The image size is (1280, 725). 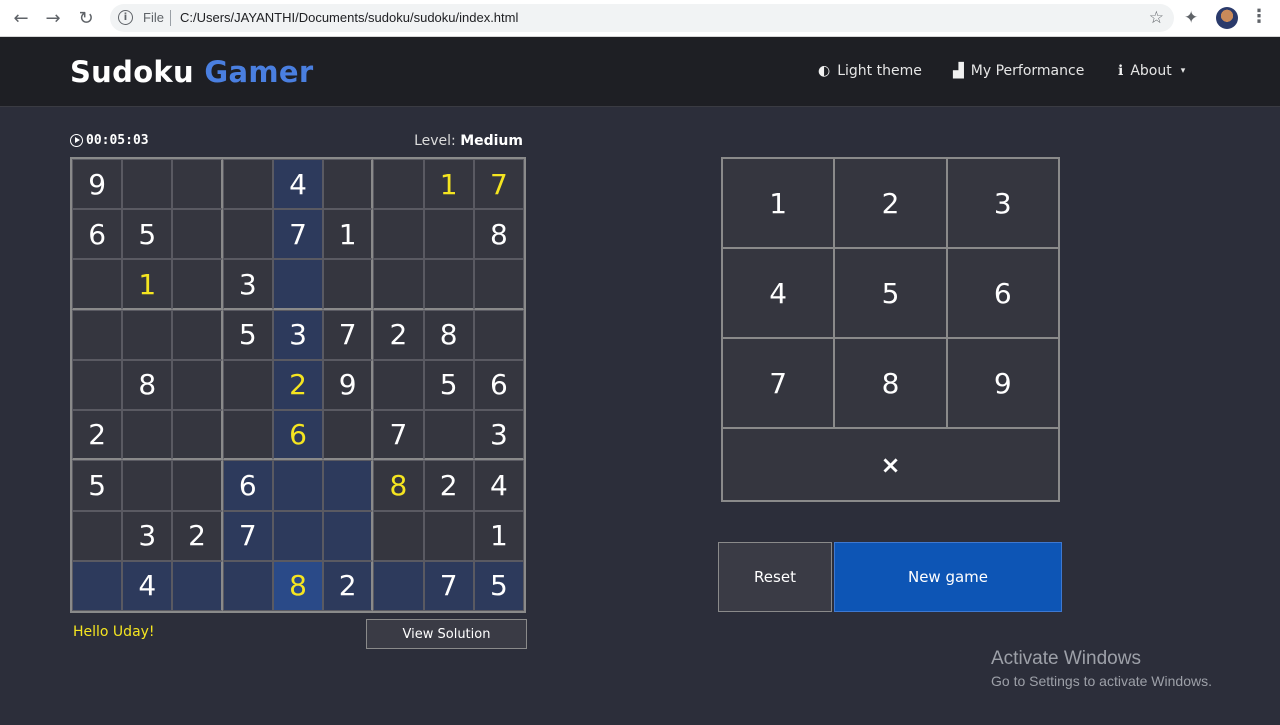 What do you see at coordinates (778, 293) in the screenshot?
I see `numpad-key-4: 4` at bounding box center [778, 293].